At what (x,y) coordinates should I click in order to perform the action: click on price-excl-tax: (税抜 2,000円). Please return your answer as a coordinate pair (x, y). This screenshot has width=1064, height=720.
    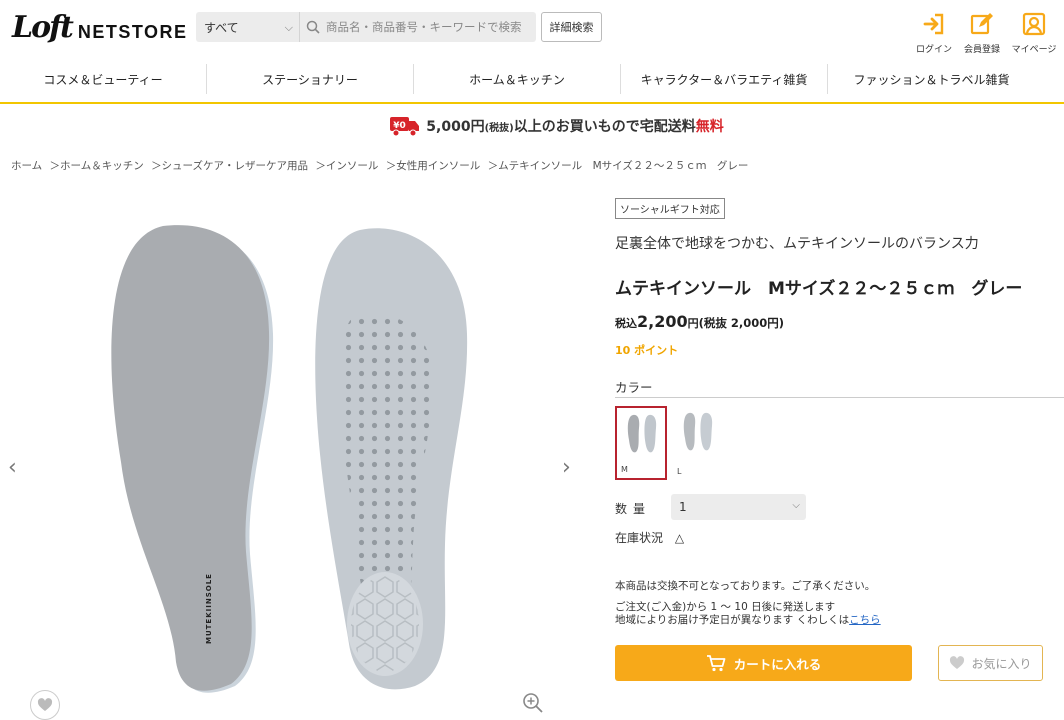
    Looking at the image, I should click on (741, 323).